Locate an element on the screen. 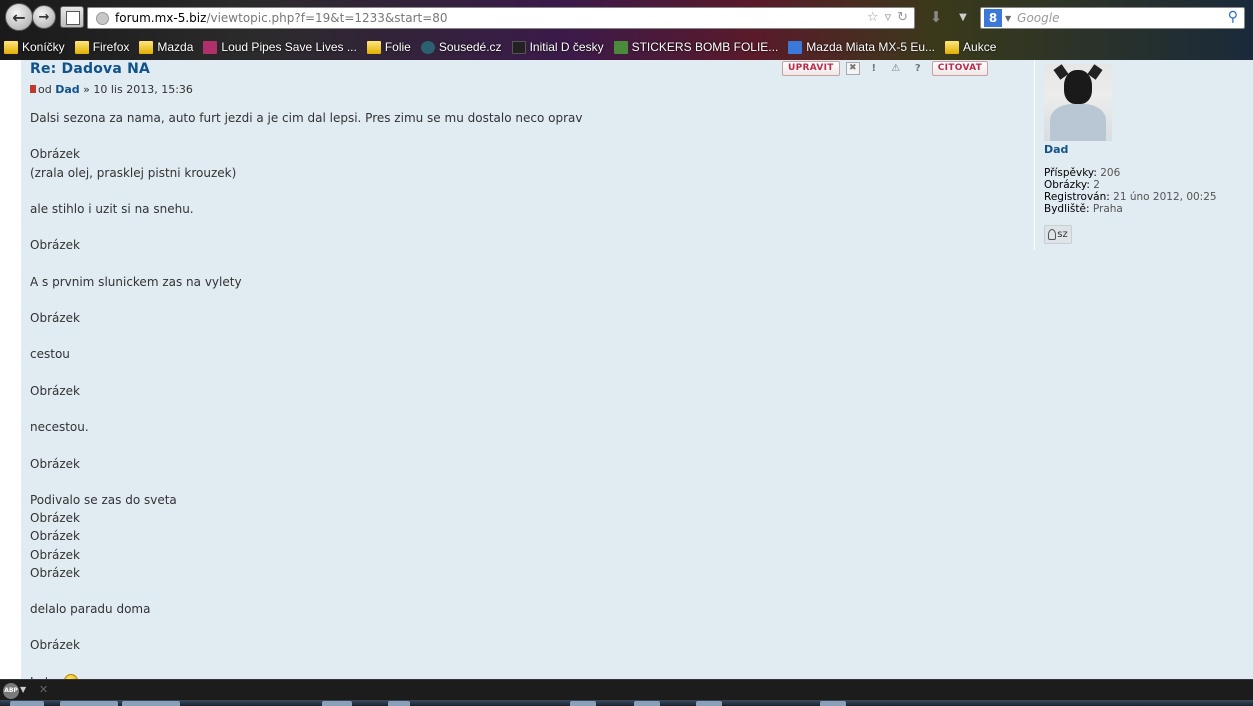  stat-location: Bydliště: Praha is located at coordinates (1130, 209).